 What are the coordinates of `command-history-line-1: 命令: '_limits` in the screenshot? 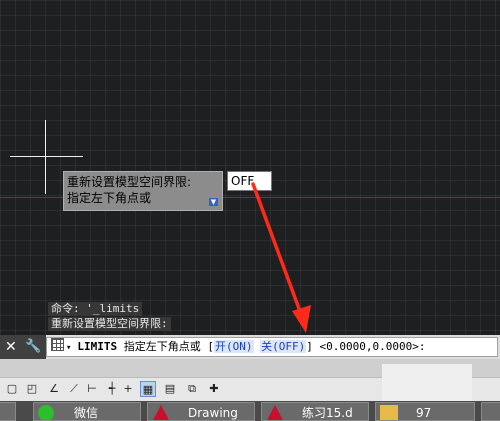 It's located at (95, 309).